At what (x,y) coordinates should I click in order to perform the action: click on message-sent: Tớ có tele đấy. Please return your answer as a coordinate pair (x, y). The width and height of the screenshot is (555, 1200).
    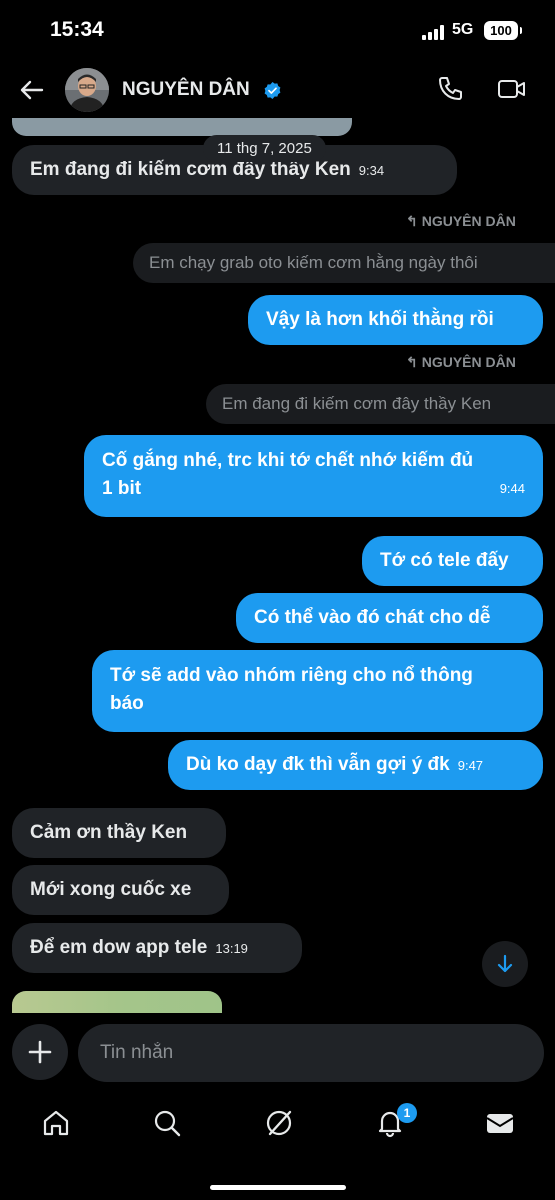
    Looking at the image, I should click on (452, 561).